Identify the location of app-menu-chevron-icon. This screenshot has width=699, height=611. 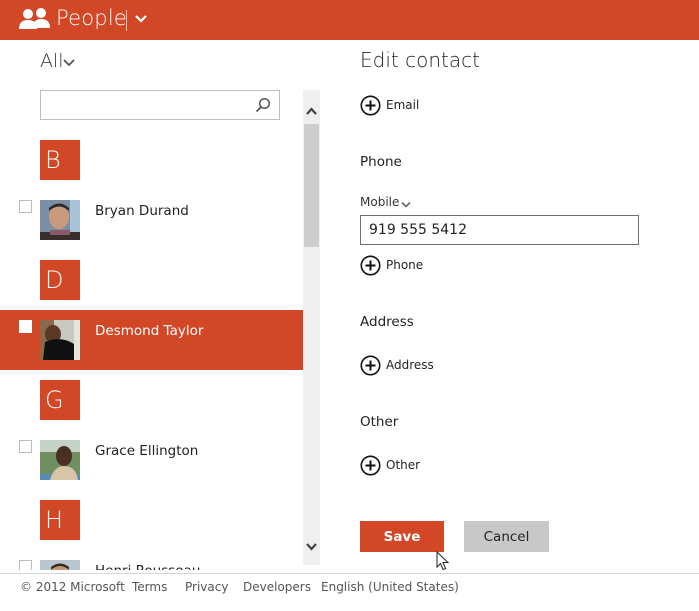
(141, 19).